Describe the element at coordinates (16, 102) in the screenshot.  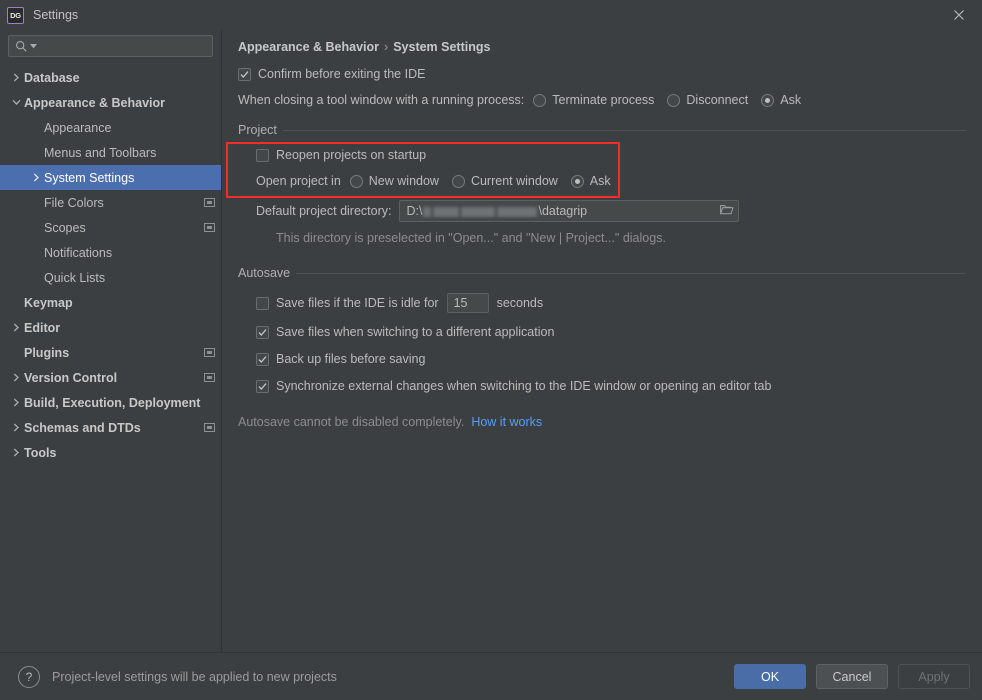
I see `chevron-down-icon` at that location.